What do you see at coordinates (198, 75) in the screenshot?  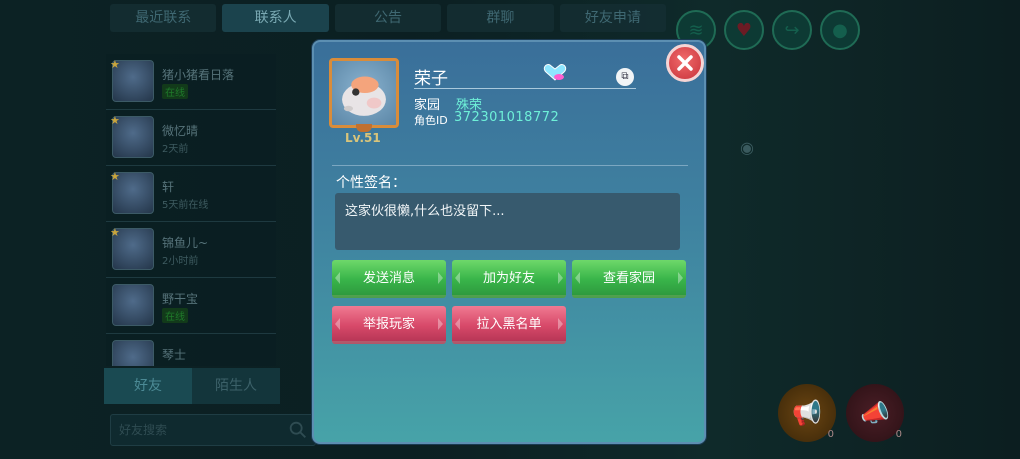 I see `friend-name: 猪小猪看日落` at bounding box center [198, 75].